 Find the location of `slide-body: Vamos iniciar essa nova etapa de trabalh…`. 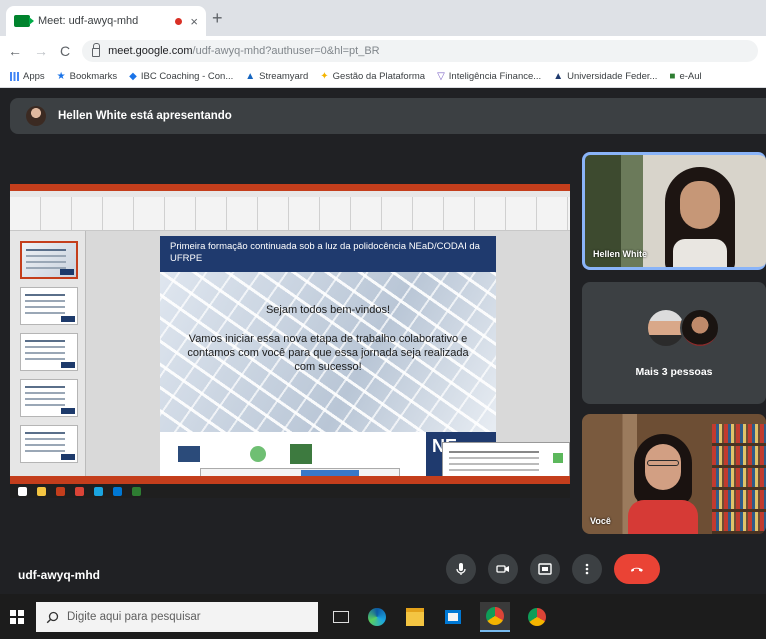

slide-body: Vamos iniciar essa nova etapa de trabalh… is located at coordinates (328, 353).